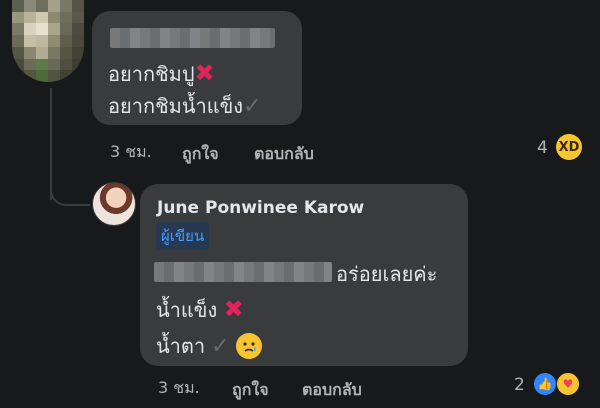 This screenshot has height=408, width=600. Describe the element at coordinates (243, 272) in the screenshot. I see `blurred-mention` at that location.